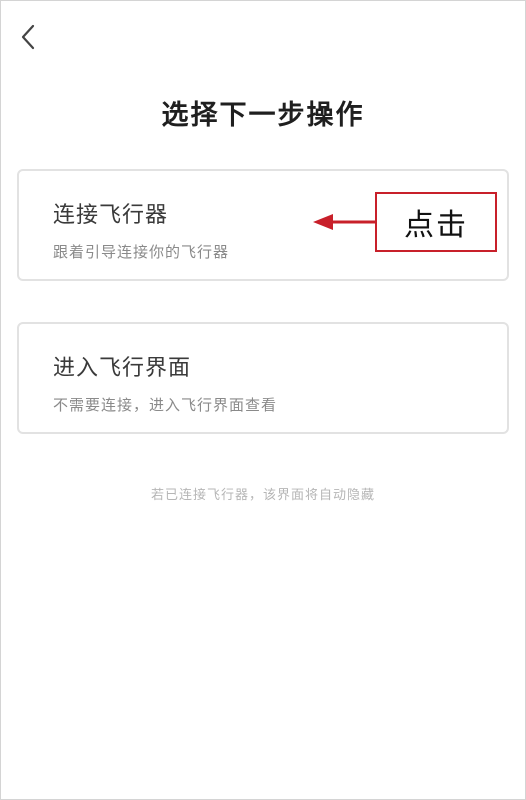 The width and height of the screenshot is (526, 800). Describe the element at coordinates (262, 495) in the screenshot. I see `auto-hide-hint: 若已连接飞行器，该界面将自动隐藏` at that location.